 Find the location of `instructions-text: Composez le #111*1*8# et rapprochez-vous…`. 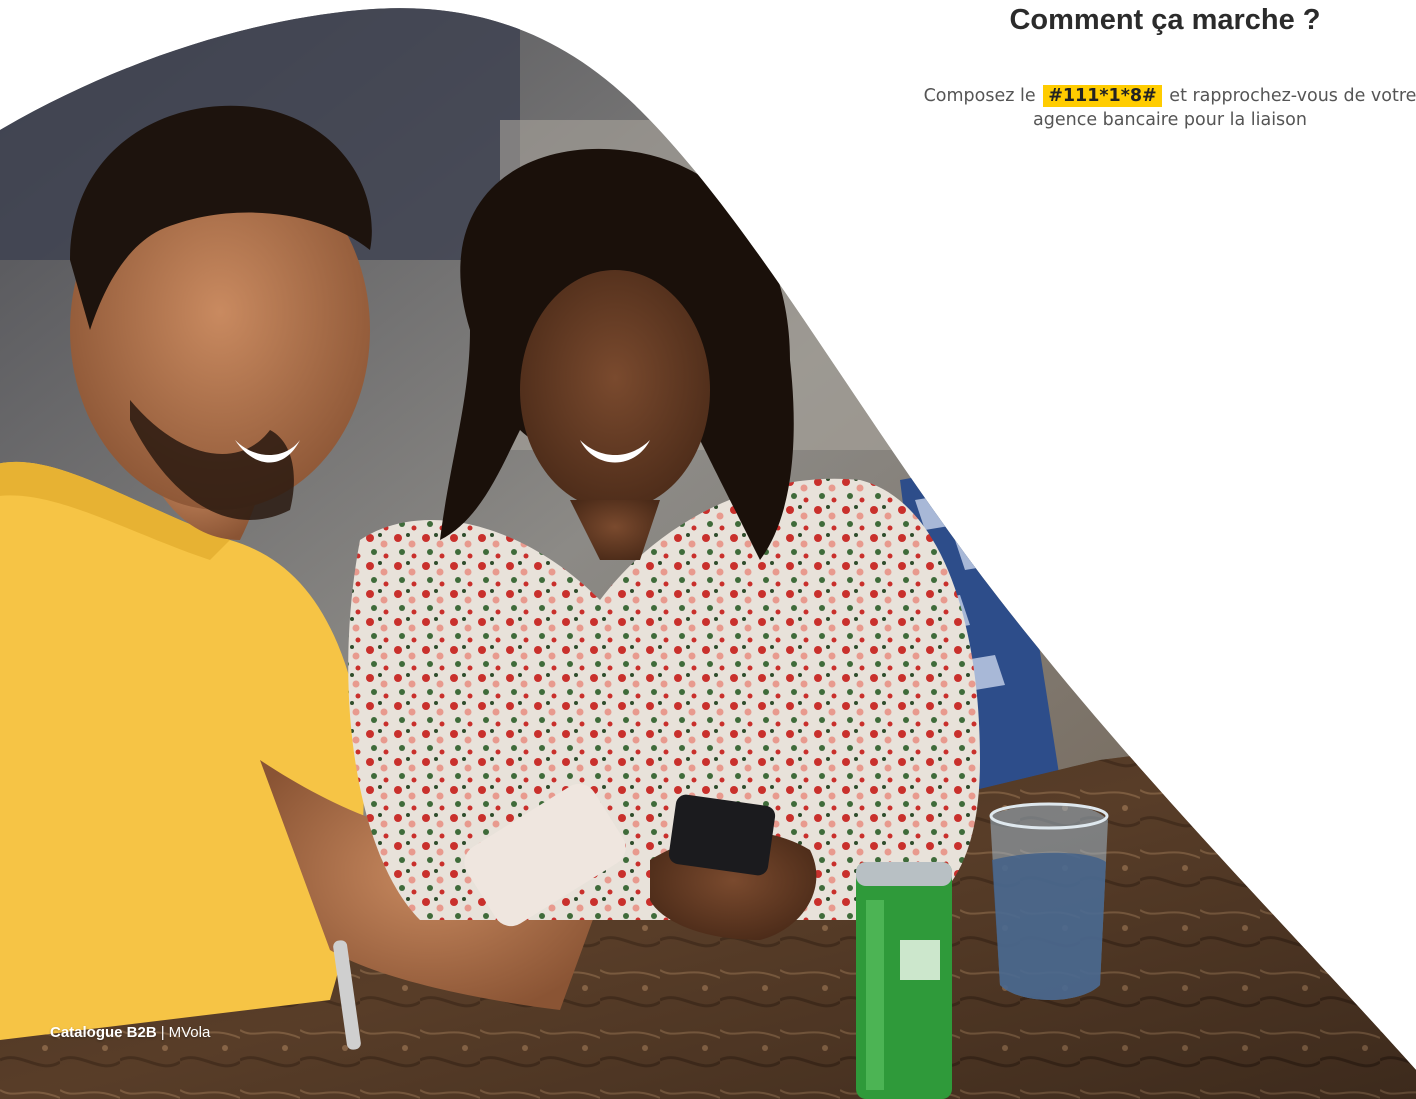

instructions-text: Composez le #111*1*8# et rapprochez-vous… is located at coordinates (1138, 108).